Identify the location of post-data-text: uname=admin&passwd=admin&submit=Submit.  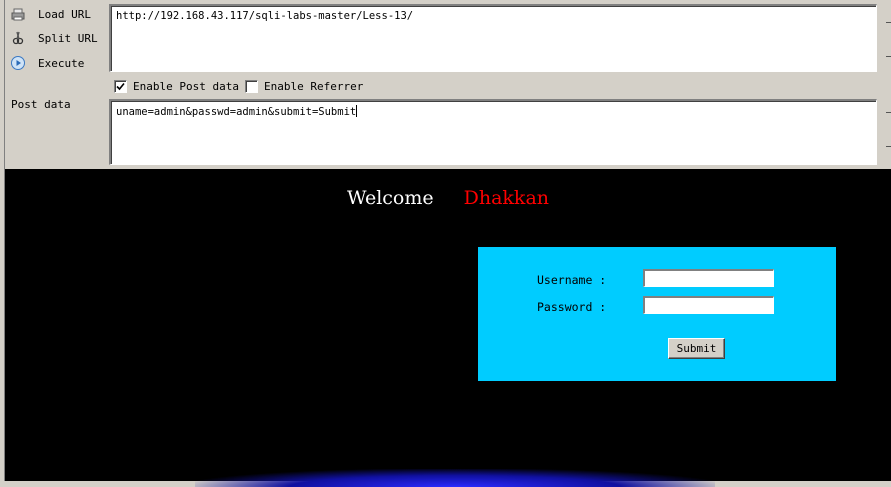
(236, 112).